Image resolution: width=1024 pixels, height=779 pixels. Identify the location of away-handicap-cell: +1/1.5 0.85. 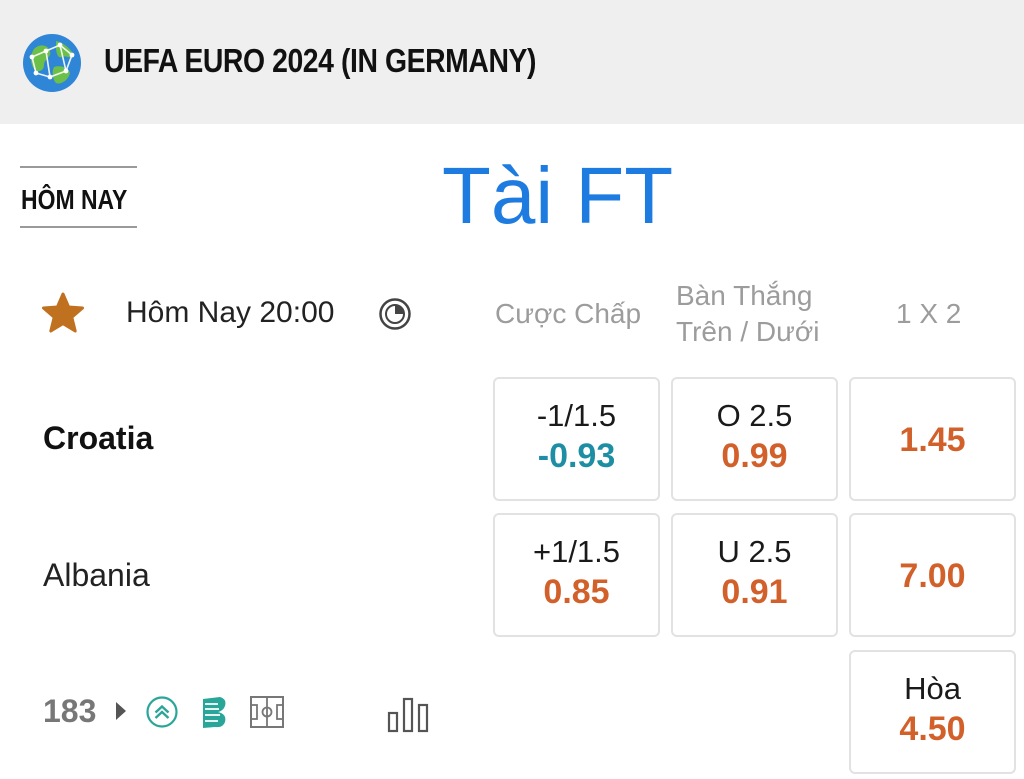
(576, 575).